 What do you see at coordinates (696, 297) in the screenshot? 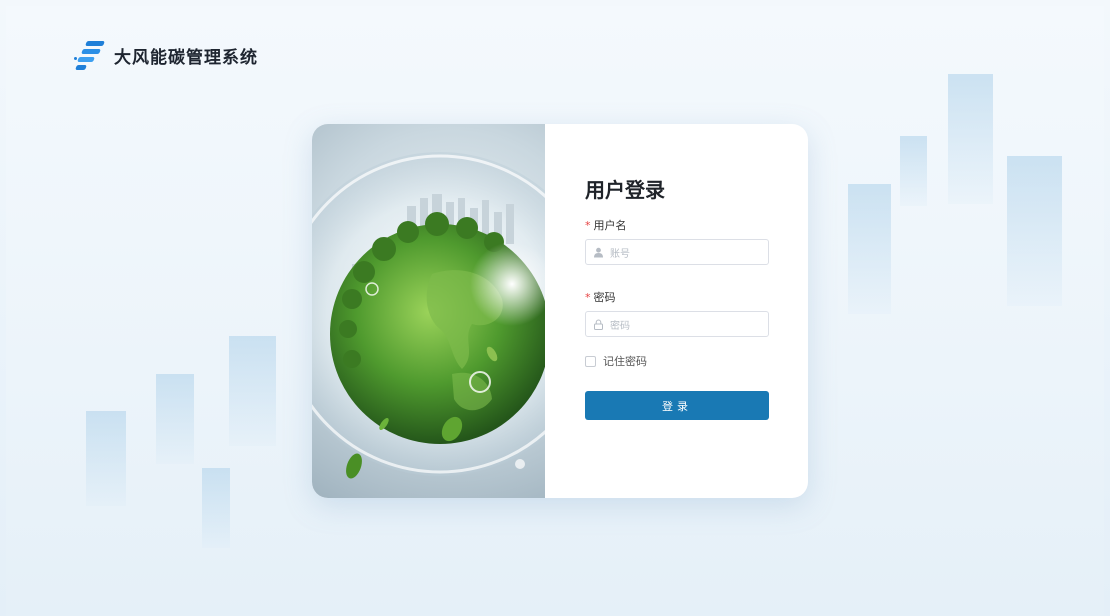
I see `password-label: * 密码` at bounding box center [696, 297].